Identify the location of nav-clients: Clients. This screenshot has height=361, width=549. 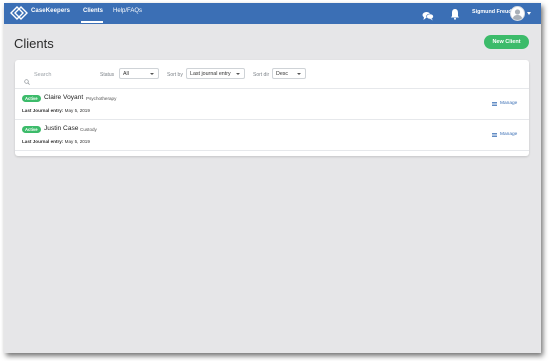
(93, 11).